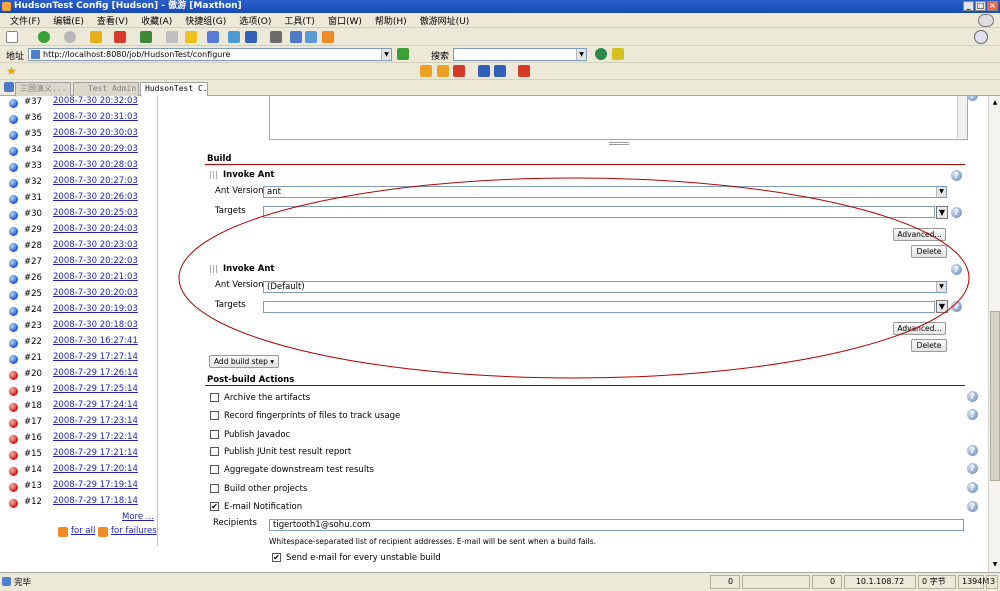  Describe the element at coordinates (44, 37) in the screenshot. I see `back-icon` at that location.